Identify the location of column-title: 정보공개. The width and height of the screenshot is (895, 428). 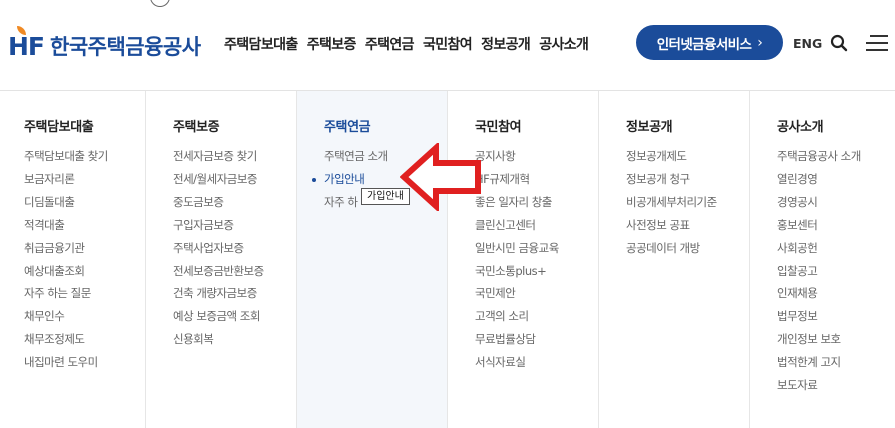
(687, 128).